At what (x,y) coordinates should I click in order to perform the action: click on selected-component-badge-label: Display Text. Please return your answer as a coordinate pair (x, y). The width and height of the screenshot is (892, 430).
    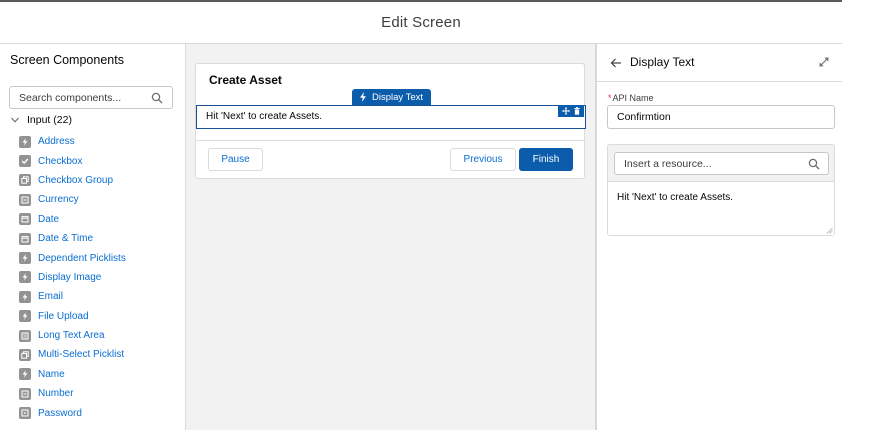
    Looking at the image, I should click on (398, 97).